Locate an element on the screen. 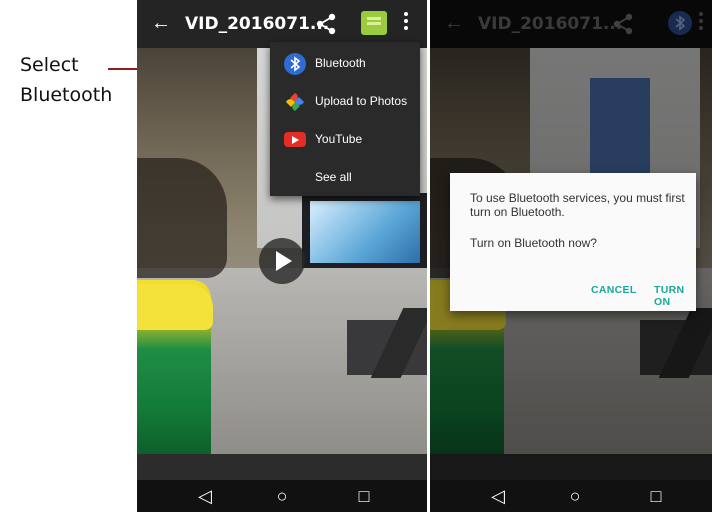  share-item-label: See all is located at coordinates (333, 177).